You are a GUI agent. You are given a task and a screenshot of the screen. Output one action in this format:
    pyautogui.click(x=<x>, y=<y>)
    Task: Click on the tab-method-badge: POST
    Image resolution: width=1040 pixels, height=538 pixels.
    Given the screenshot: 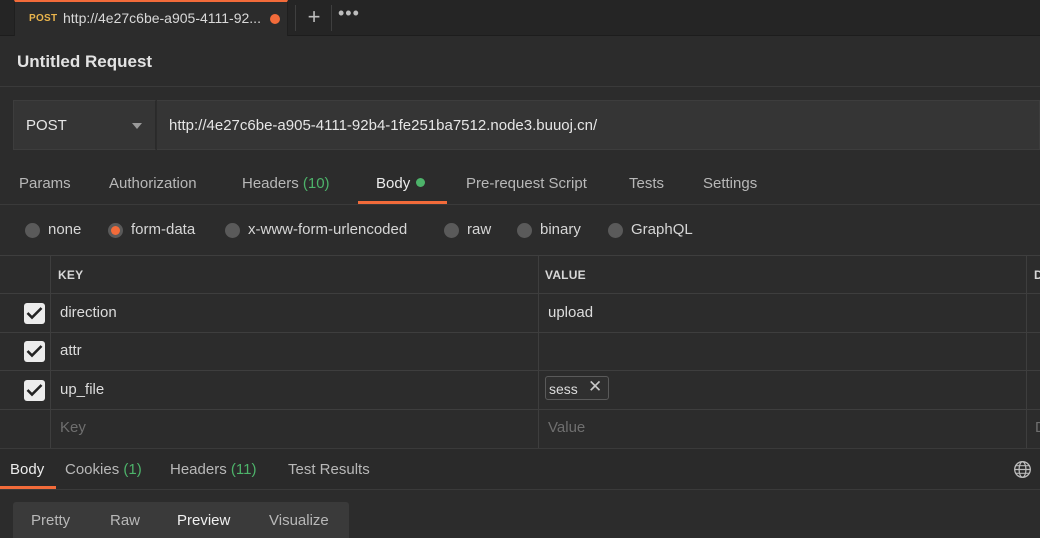 What is the action you would take?
    pyautogui.click(x=43, y=18)
    